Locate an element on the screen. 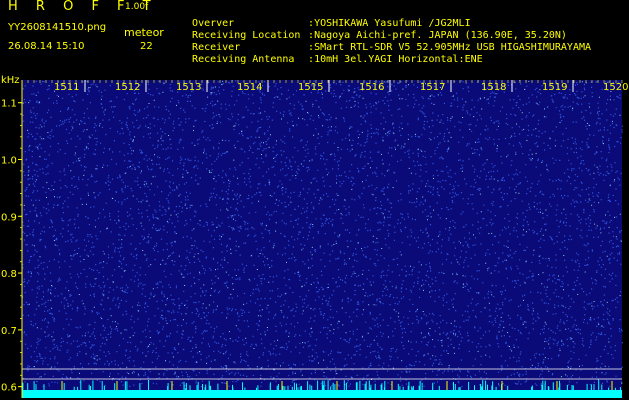 The image size is (629, 400). freq-tick-label: 0.8 is located at coordinates (9, 274).